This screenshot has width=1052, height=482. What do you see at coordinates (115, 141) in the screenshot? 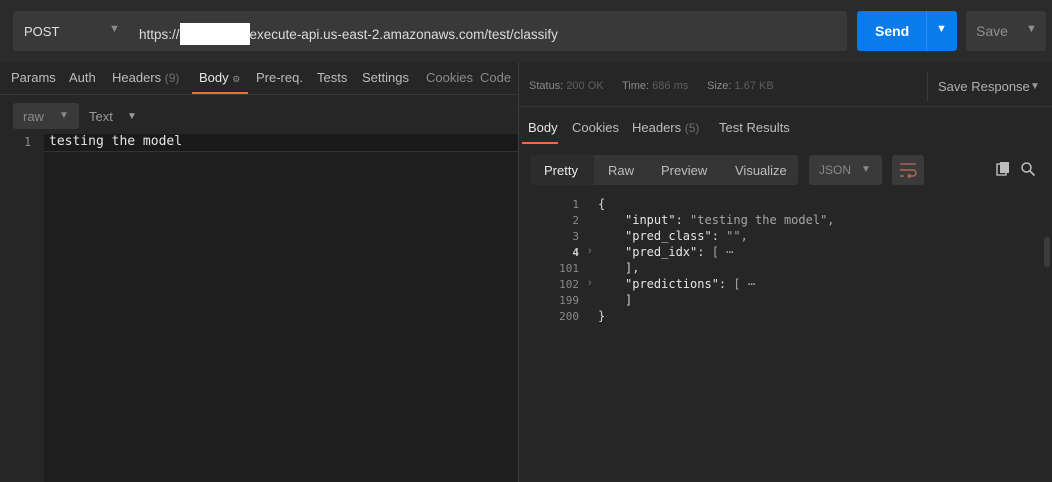
I see `code-line: testing the model` at bounding box center [115, 141].